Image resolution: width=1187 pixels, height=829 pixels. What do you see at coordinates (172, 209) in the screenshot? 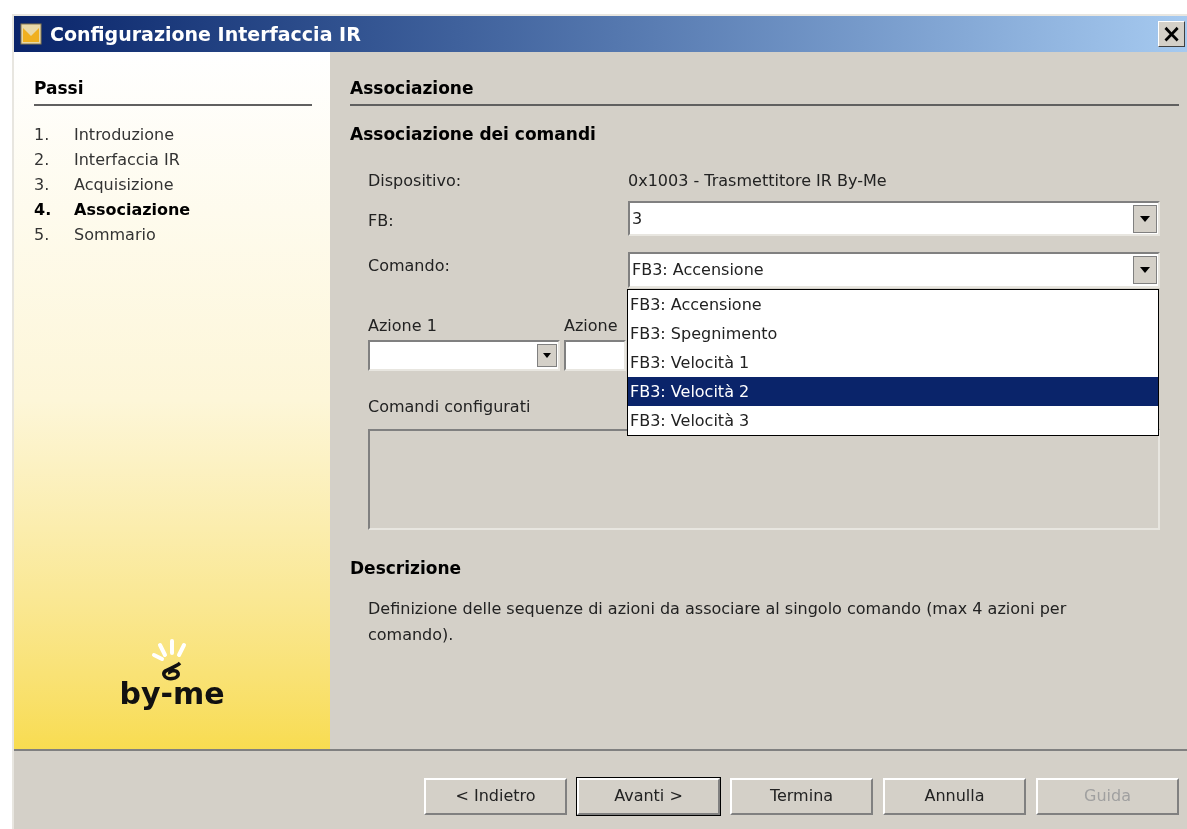
I see `step-item: 4. Associazione` at bounding box center [172, 209].